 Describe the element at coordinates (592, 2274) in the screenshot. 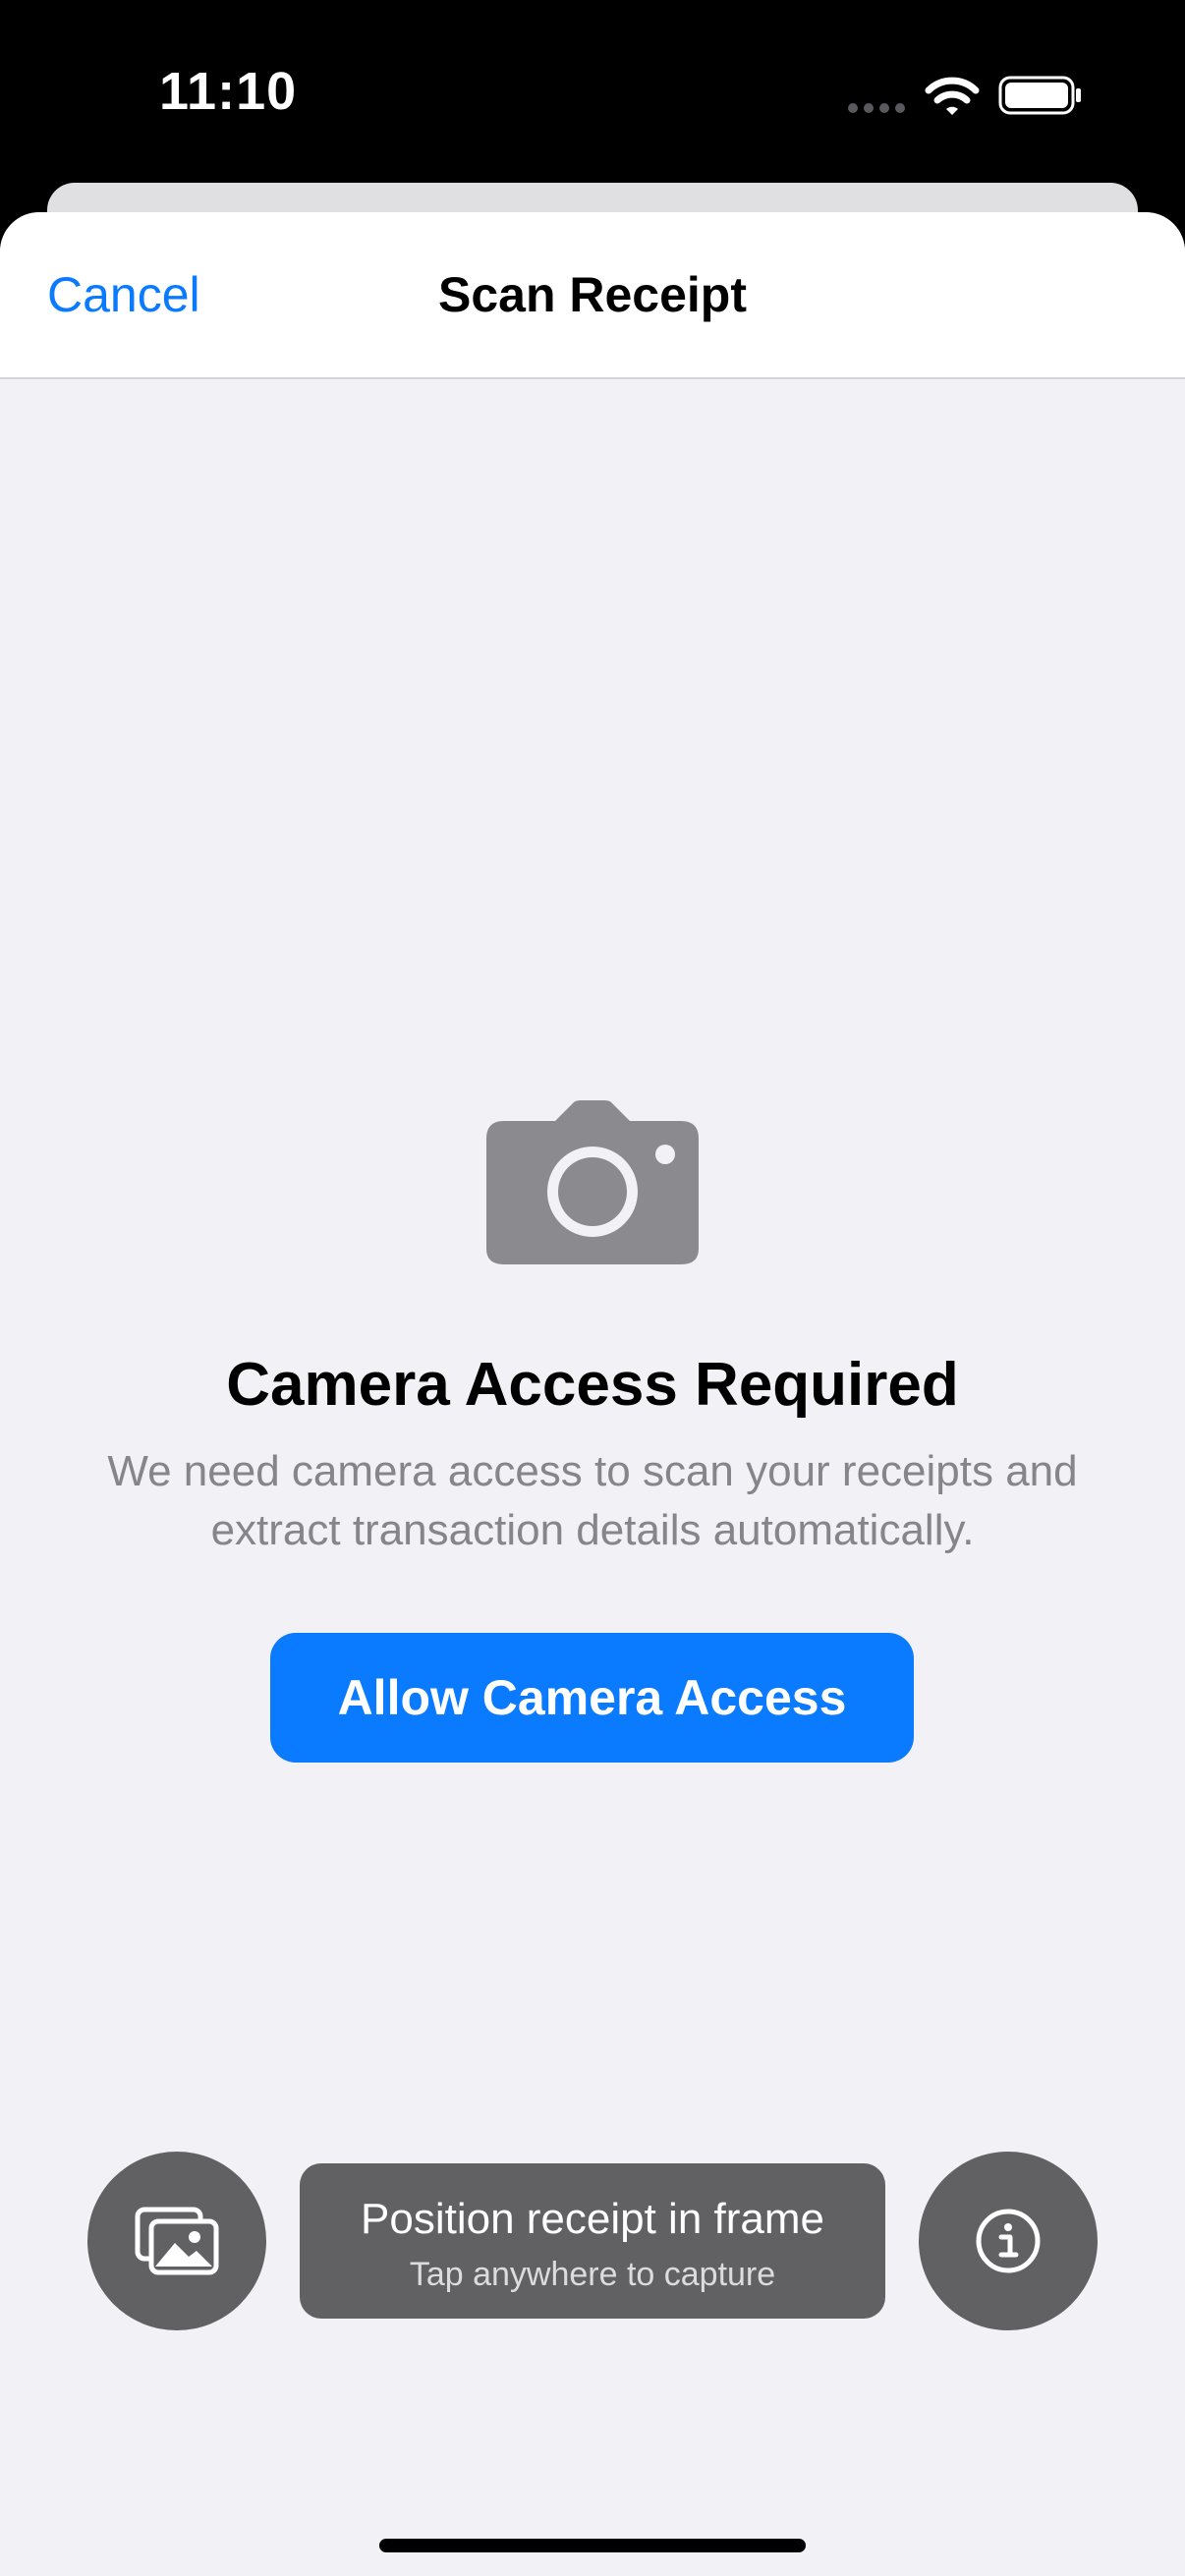

I see `hint-subtitle: Tap anywhere to capture` at that location.